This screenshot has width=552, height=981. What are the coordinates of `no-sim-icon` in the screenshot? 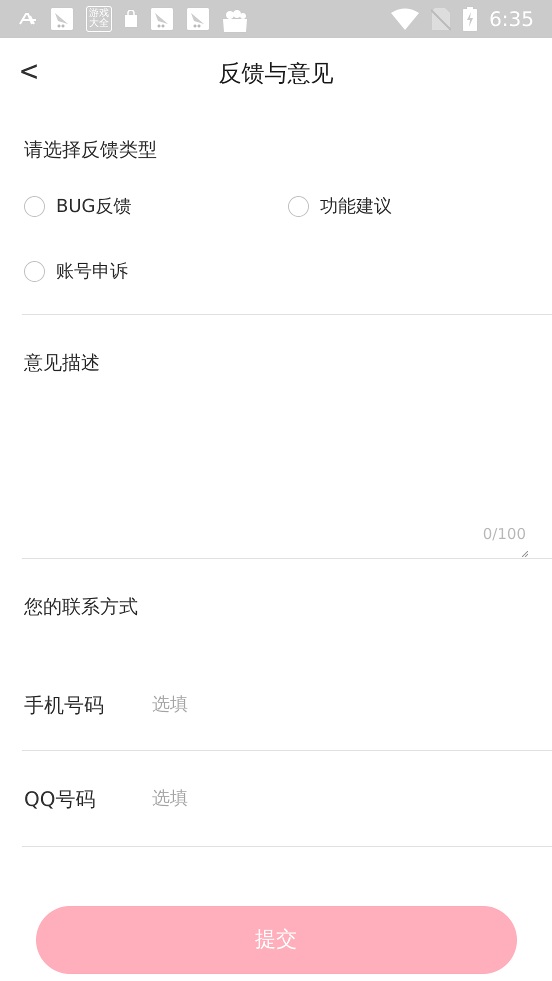 It's located at (441, 19).